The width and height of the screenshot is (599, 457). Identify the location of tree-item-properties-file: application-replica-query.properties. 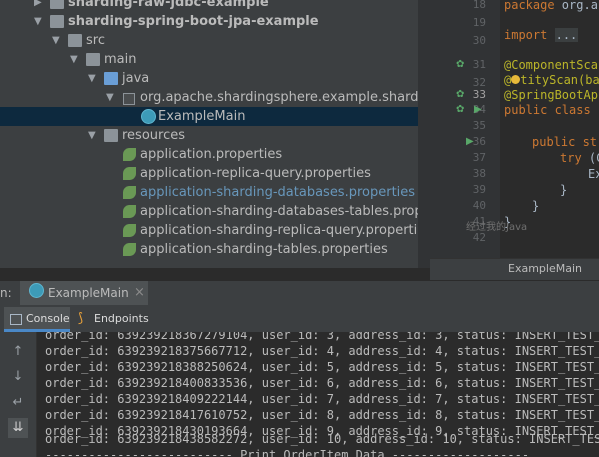
(209, 173).